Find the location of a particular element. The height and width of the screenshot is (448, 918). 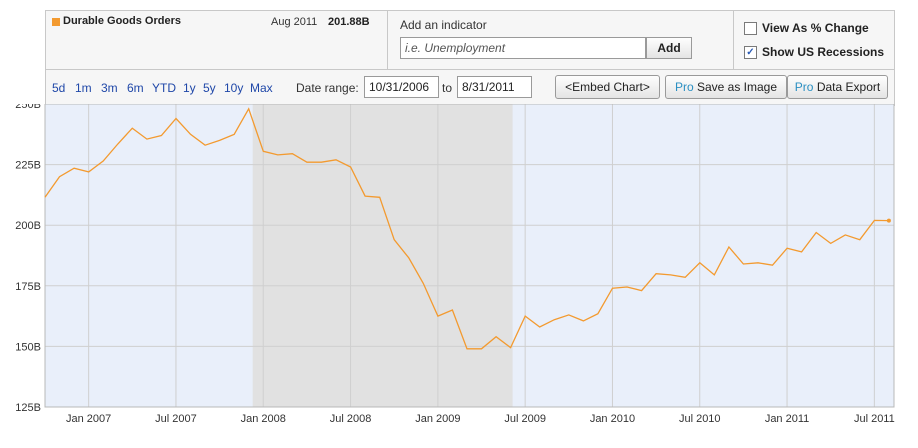

x-tick-label: Jan 2008 is located at coordinates (263, 419).